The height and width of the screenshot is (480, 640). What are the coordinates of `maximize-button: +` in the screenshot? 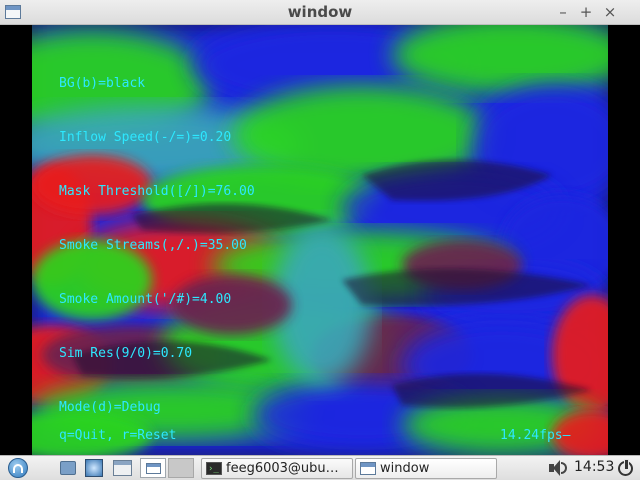 It's located at (586, 12).